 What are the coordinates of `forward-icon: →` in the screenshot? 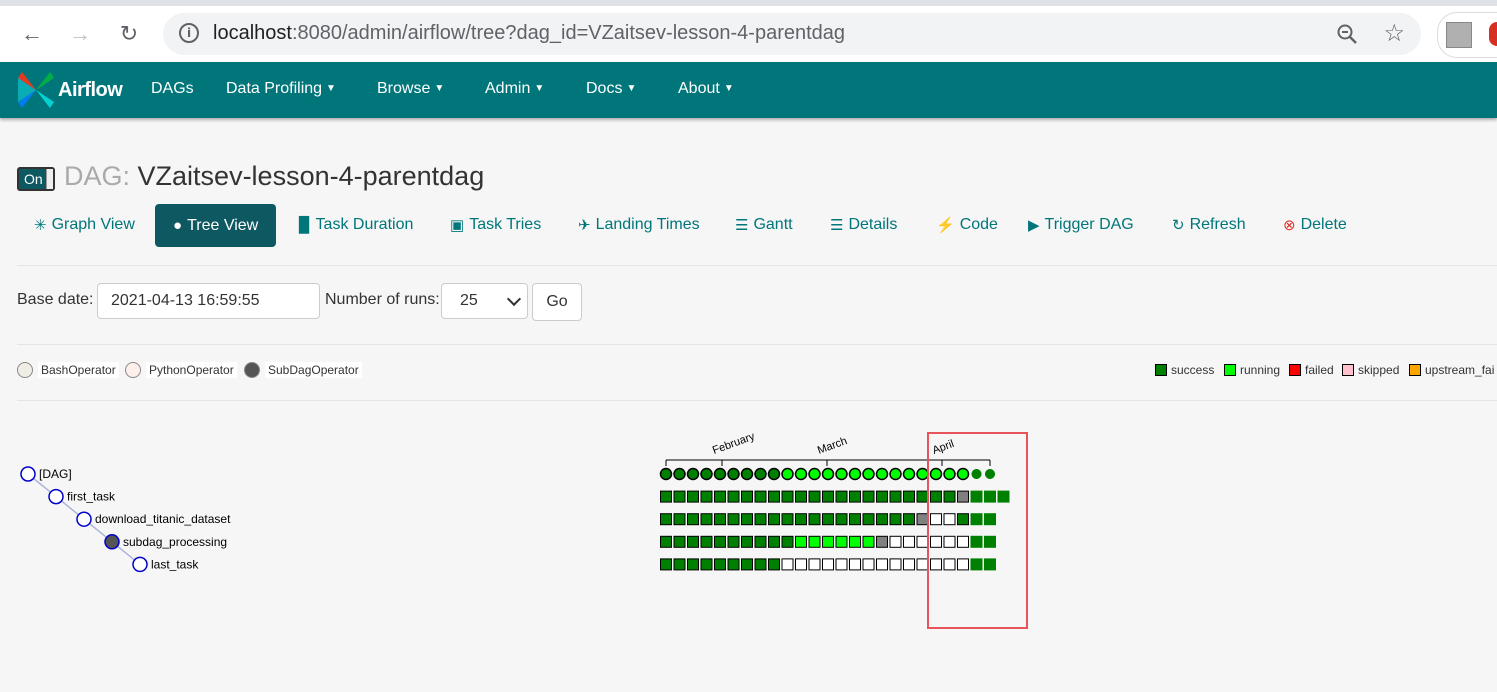 It's located at (80, 34).